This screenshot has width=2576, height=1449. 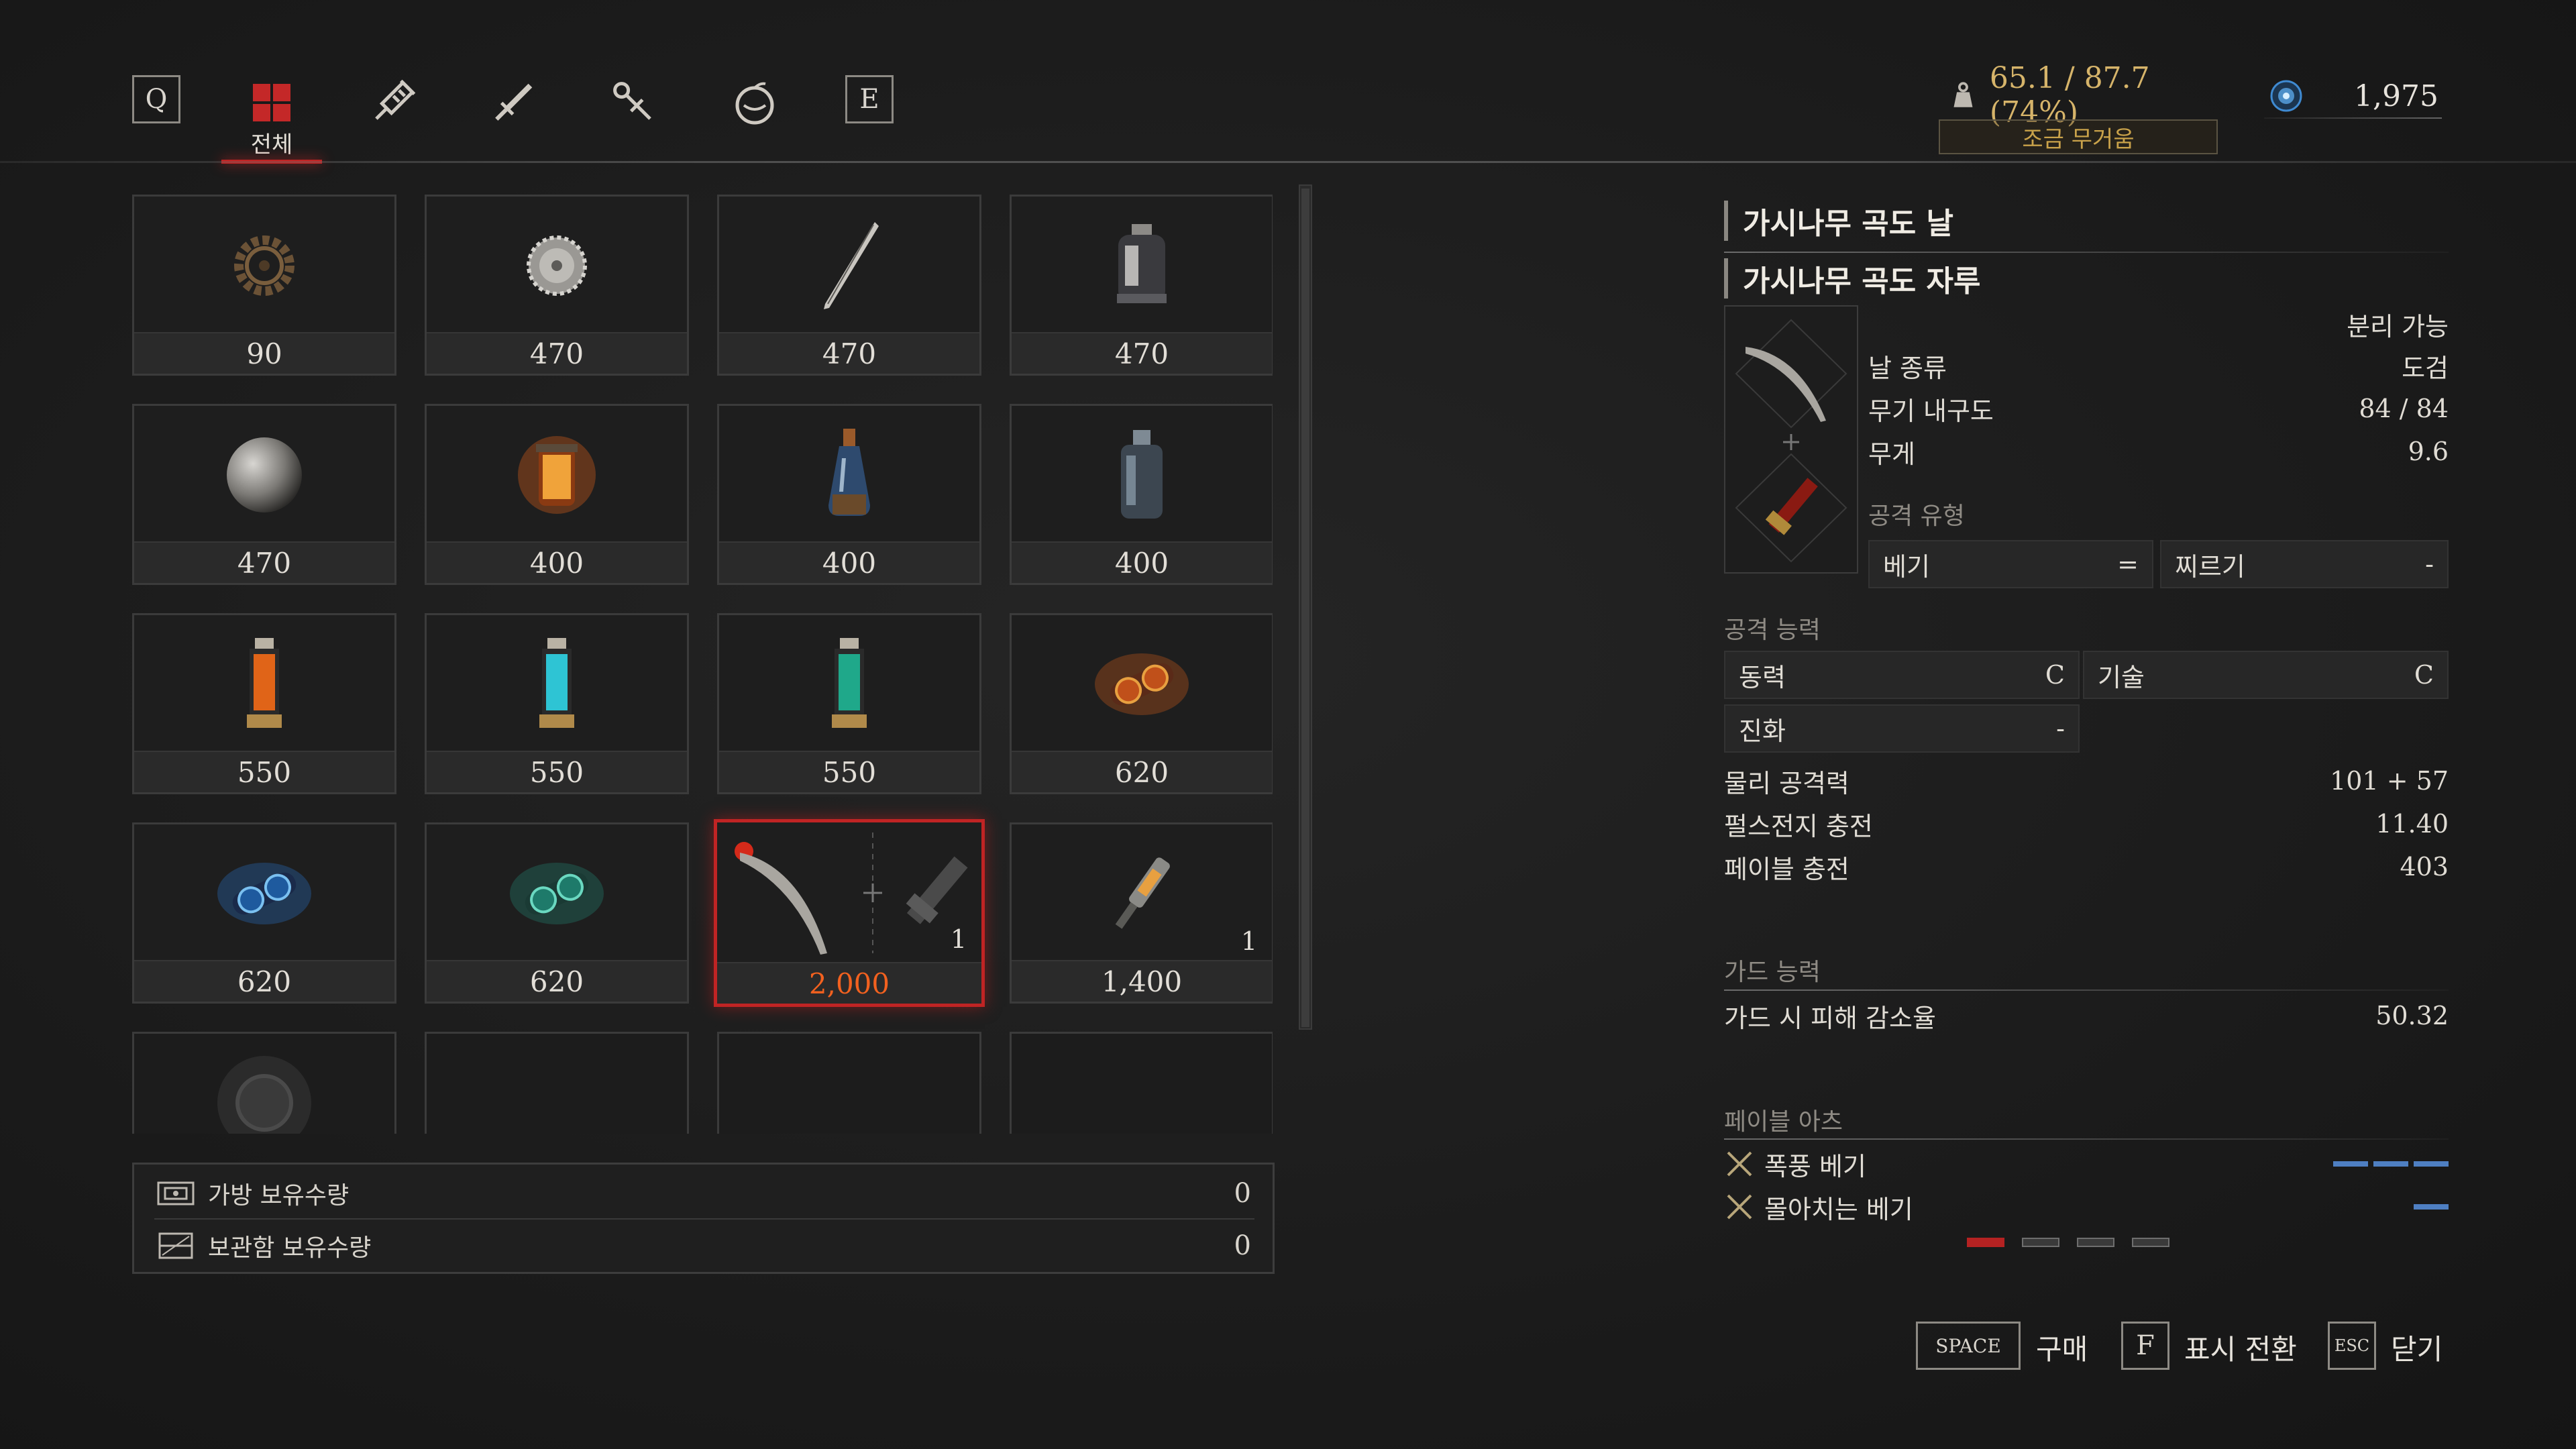 I want to click on weapon-parts-preview, so click(x=1791, y=439).